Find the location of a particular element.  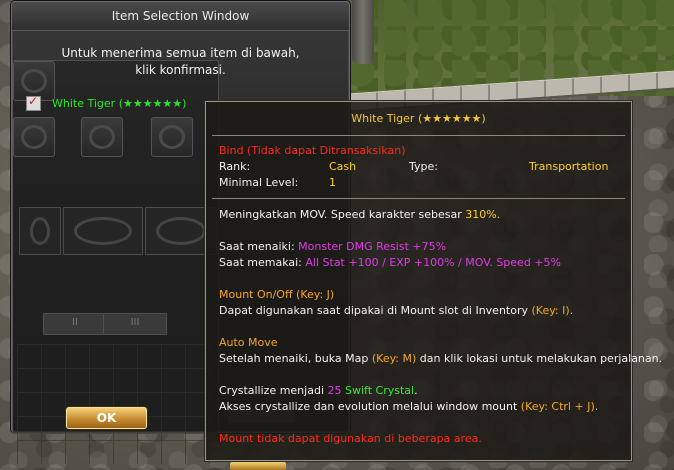

checkmark-icon: ✓ is located at coordinates (33, 101).